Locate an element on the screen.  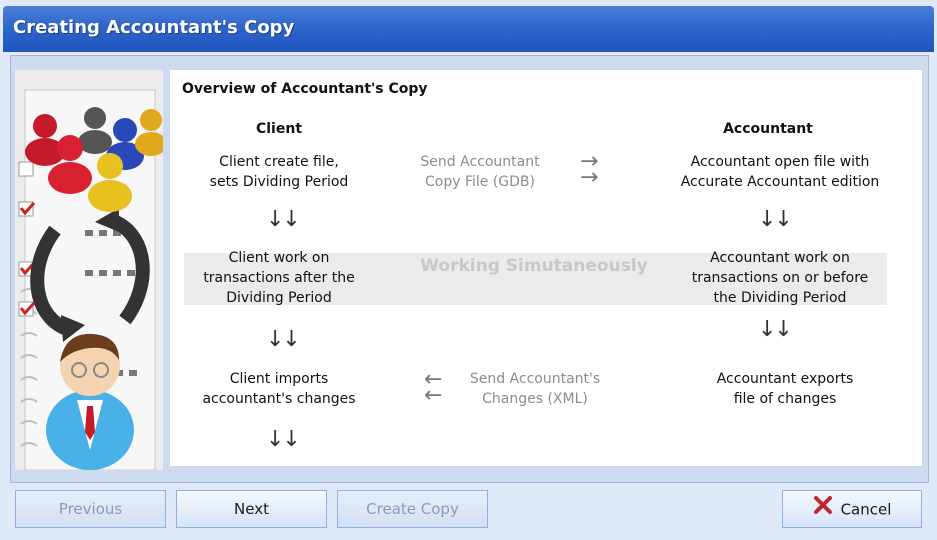
cancel-label: Cancel is located at coordinates (866, 509).